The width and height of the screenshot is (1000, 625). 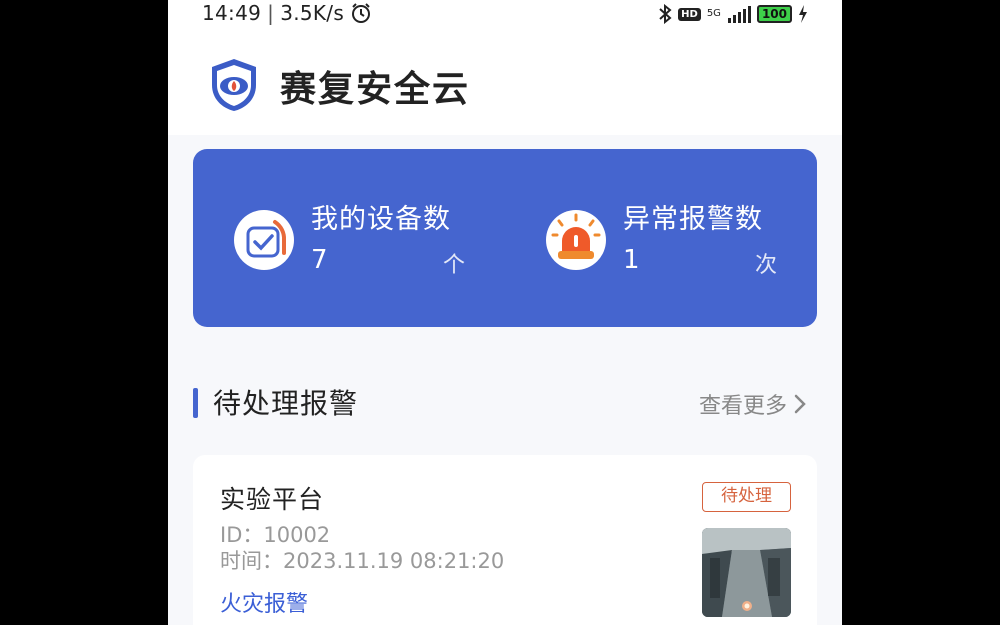 What do you see at coordinates (800, 404) in the screenshot?
I see `chevron-right-icon` at bounding box center [800, 404].